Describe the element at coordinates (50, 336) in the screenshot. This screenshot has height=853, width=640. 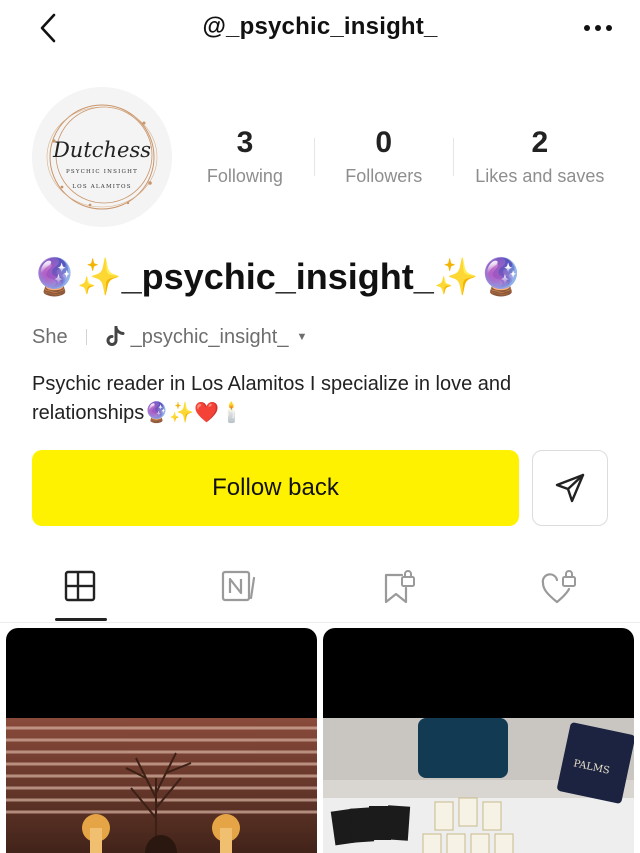
I see `pronoun-label: She` at that location.